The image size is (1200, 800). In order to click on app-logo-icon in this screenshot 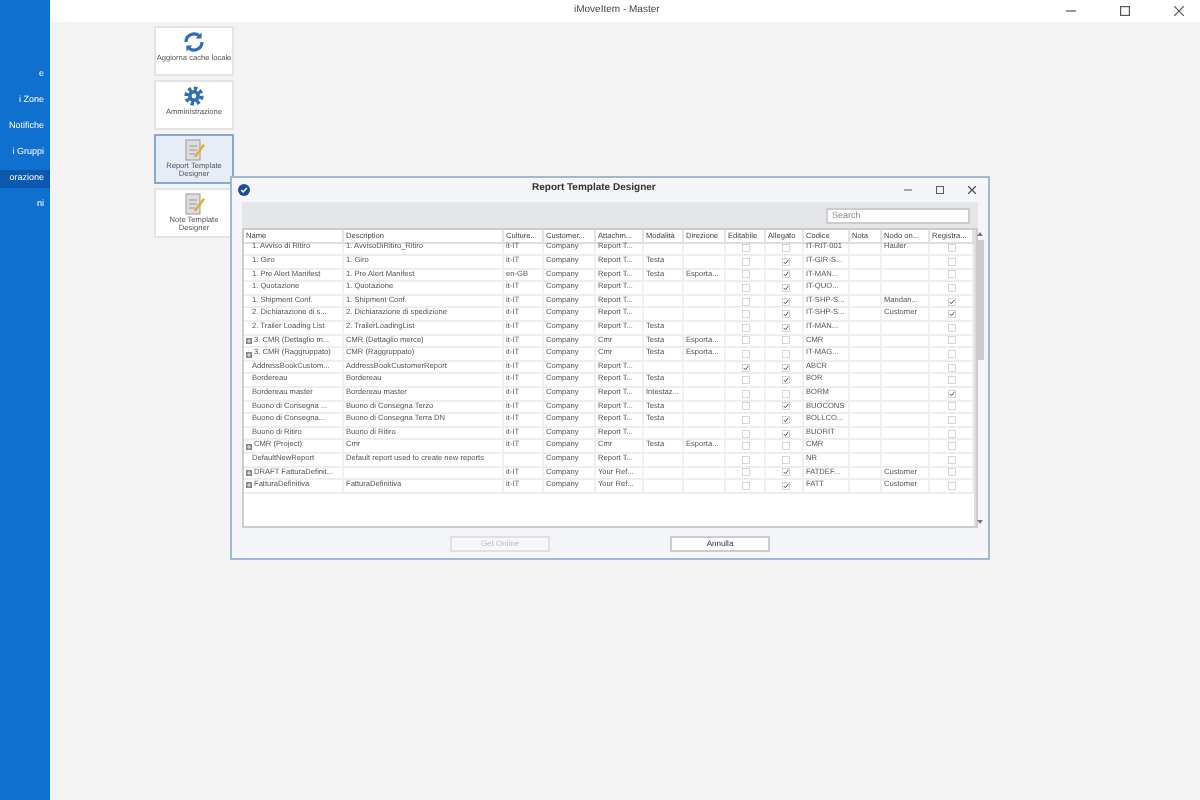, I will do `click(244, 190)`.